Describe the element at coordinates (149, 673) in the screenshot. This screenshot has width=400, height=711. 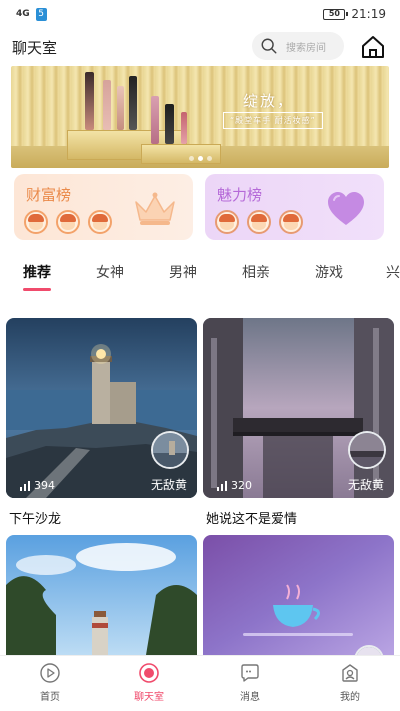
I see `record-icon` at that location.